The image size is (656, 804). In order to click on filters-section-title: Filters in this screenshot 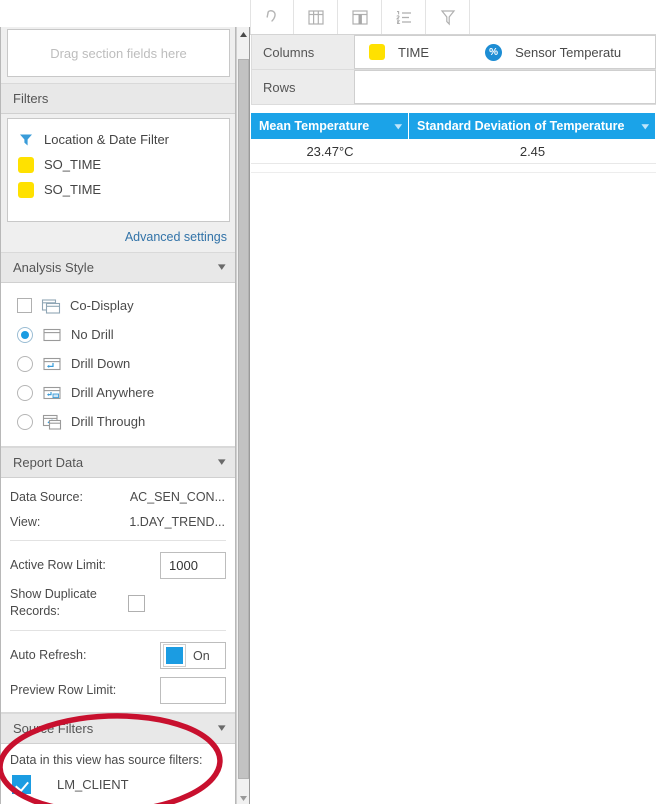, I will do `click(31, 98)`.